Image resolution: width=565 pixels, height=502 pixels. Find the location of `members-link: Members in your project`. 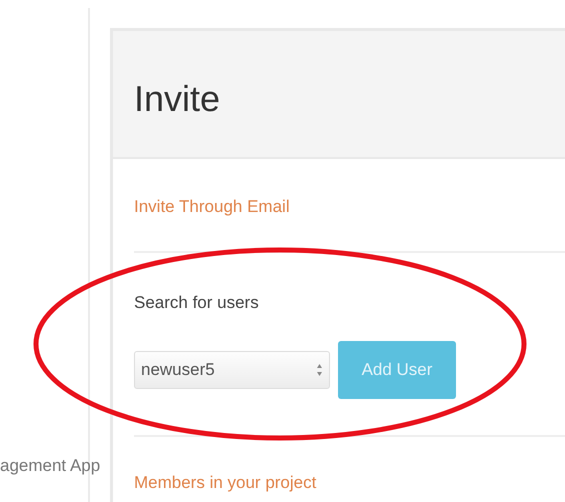

members-link: Members in your project is located at coordinates (225, 483).